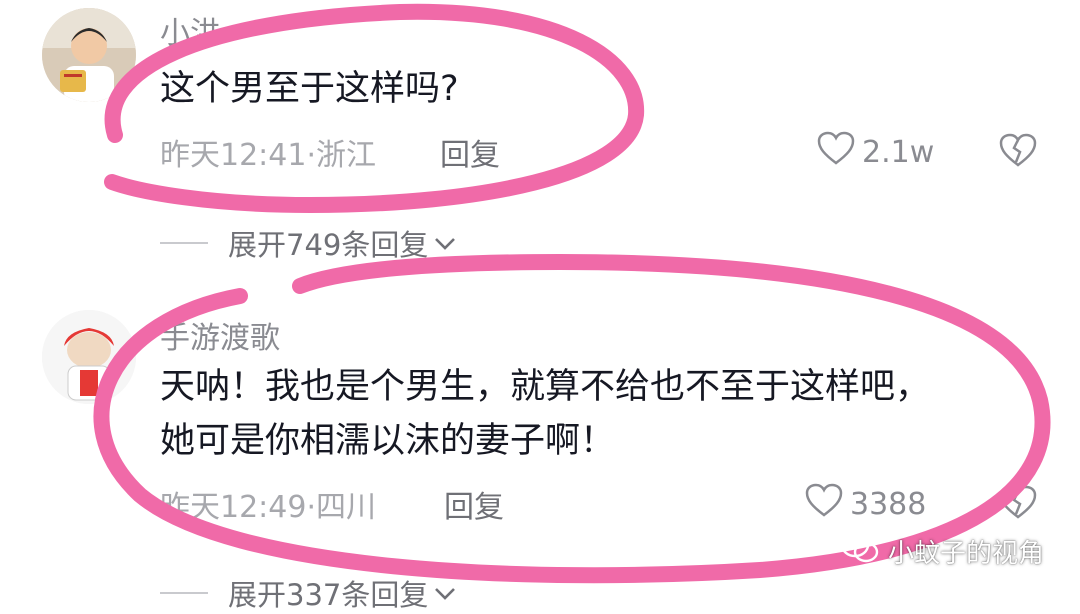 Image resolution: width=1080 pixels, height=614 pixels. I want to click on wechat-icon, so click(860, 551).